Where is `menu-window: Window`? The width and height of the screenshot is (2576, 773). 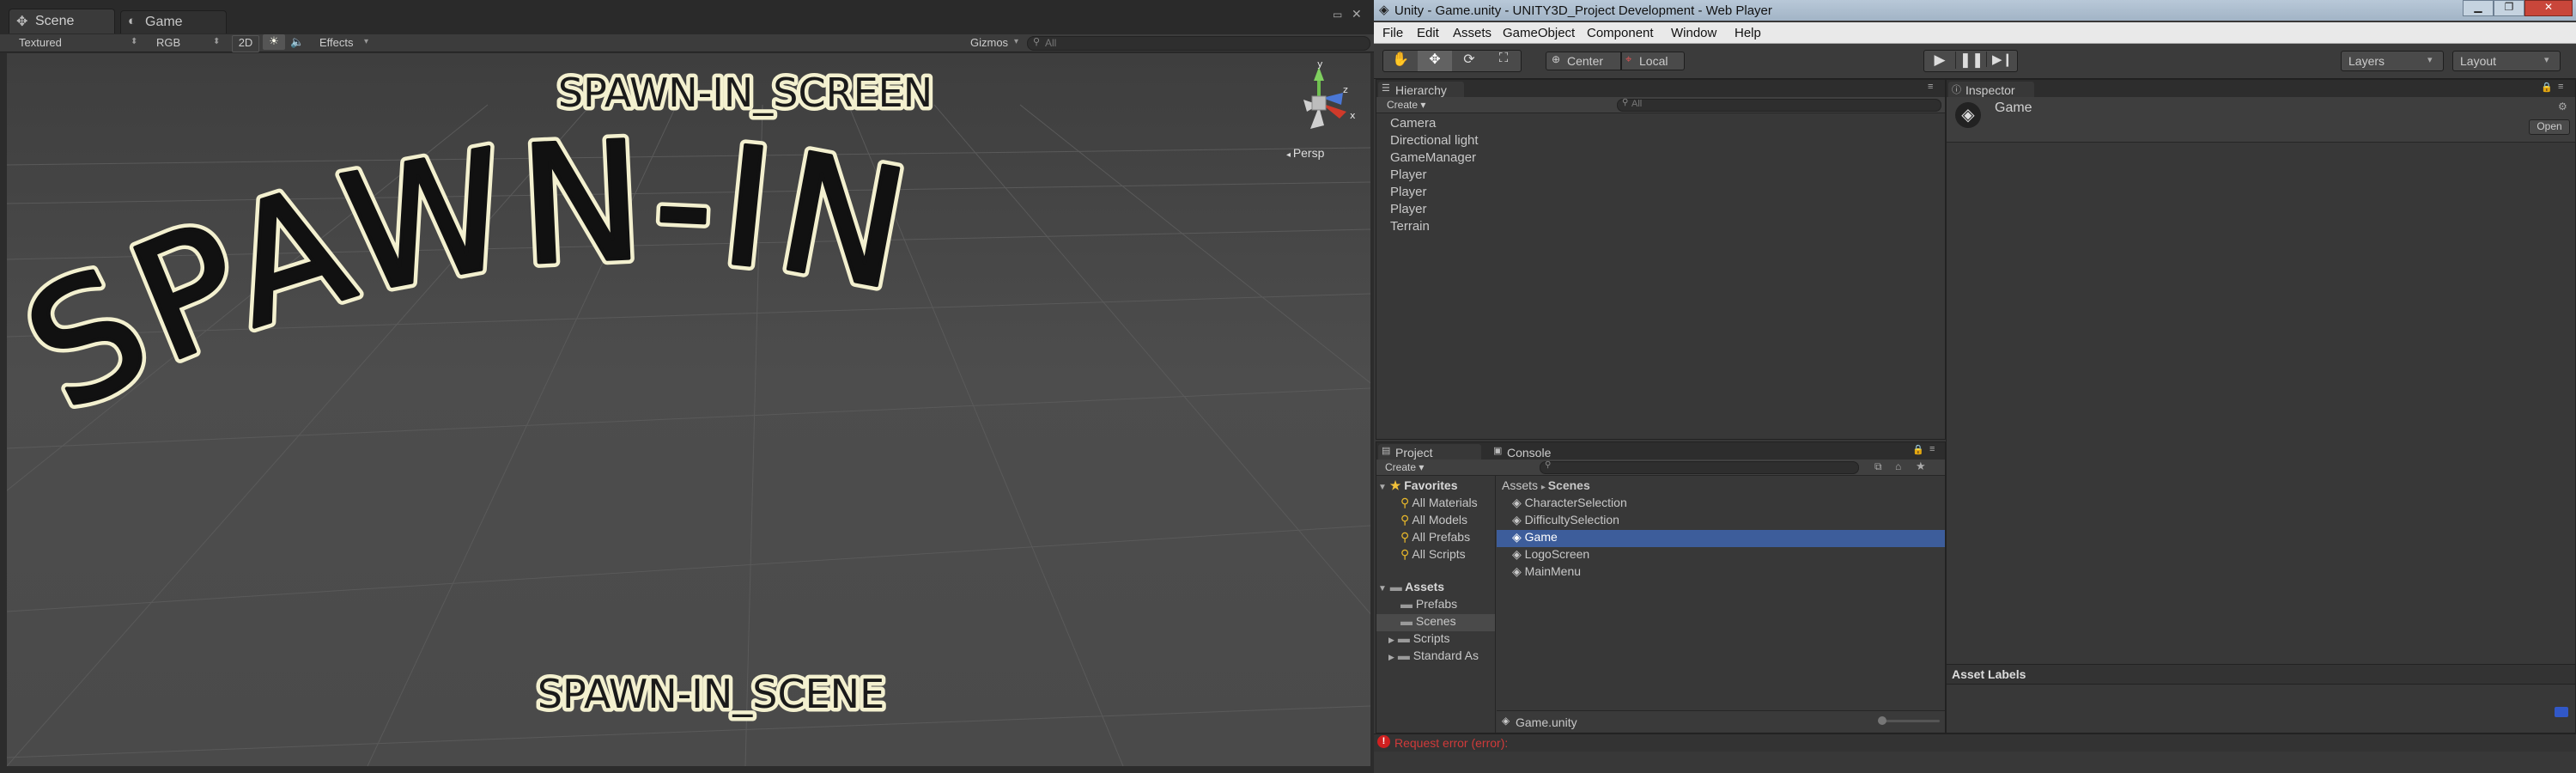
menu-window: Window is located at coordinates (1693, 33).